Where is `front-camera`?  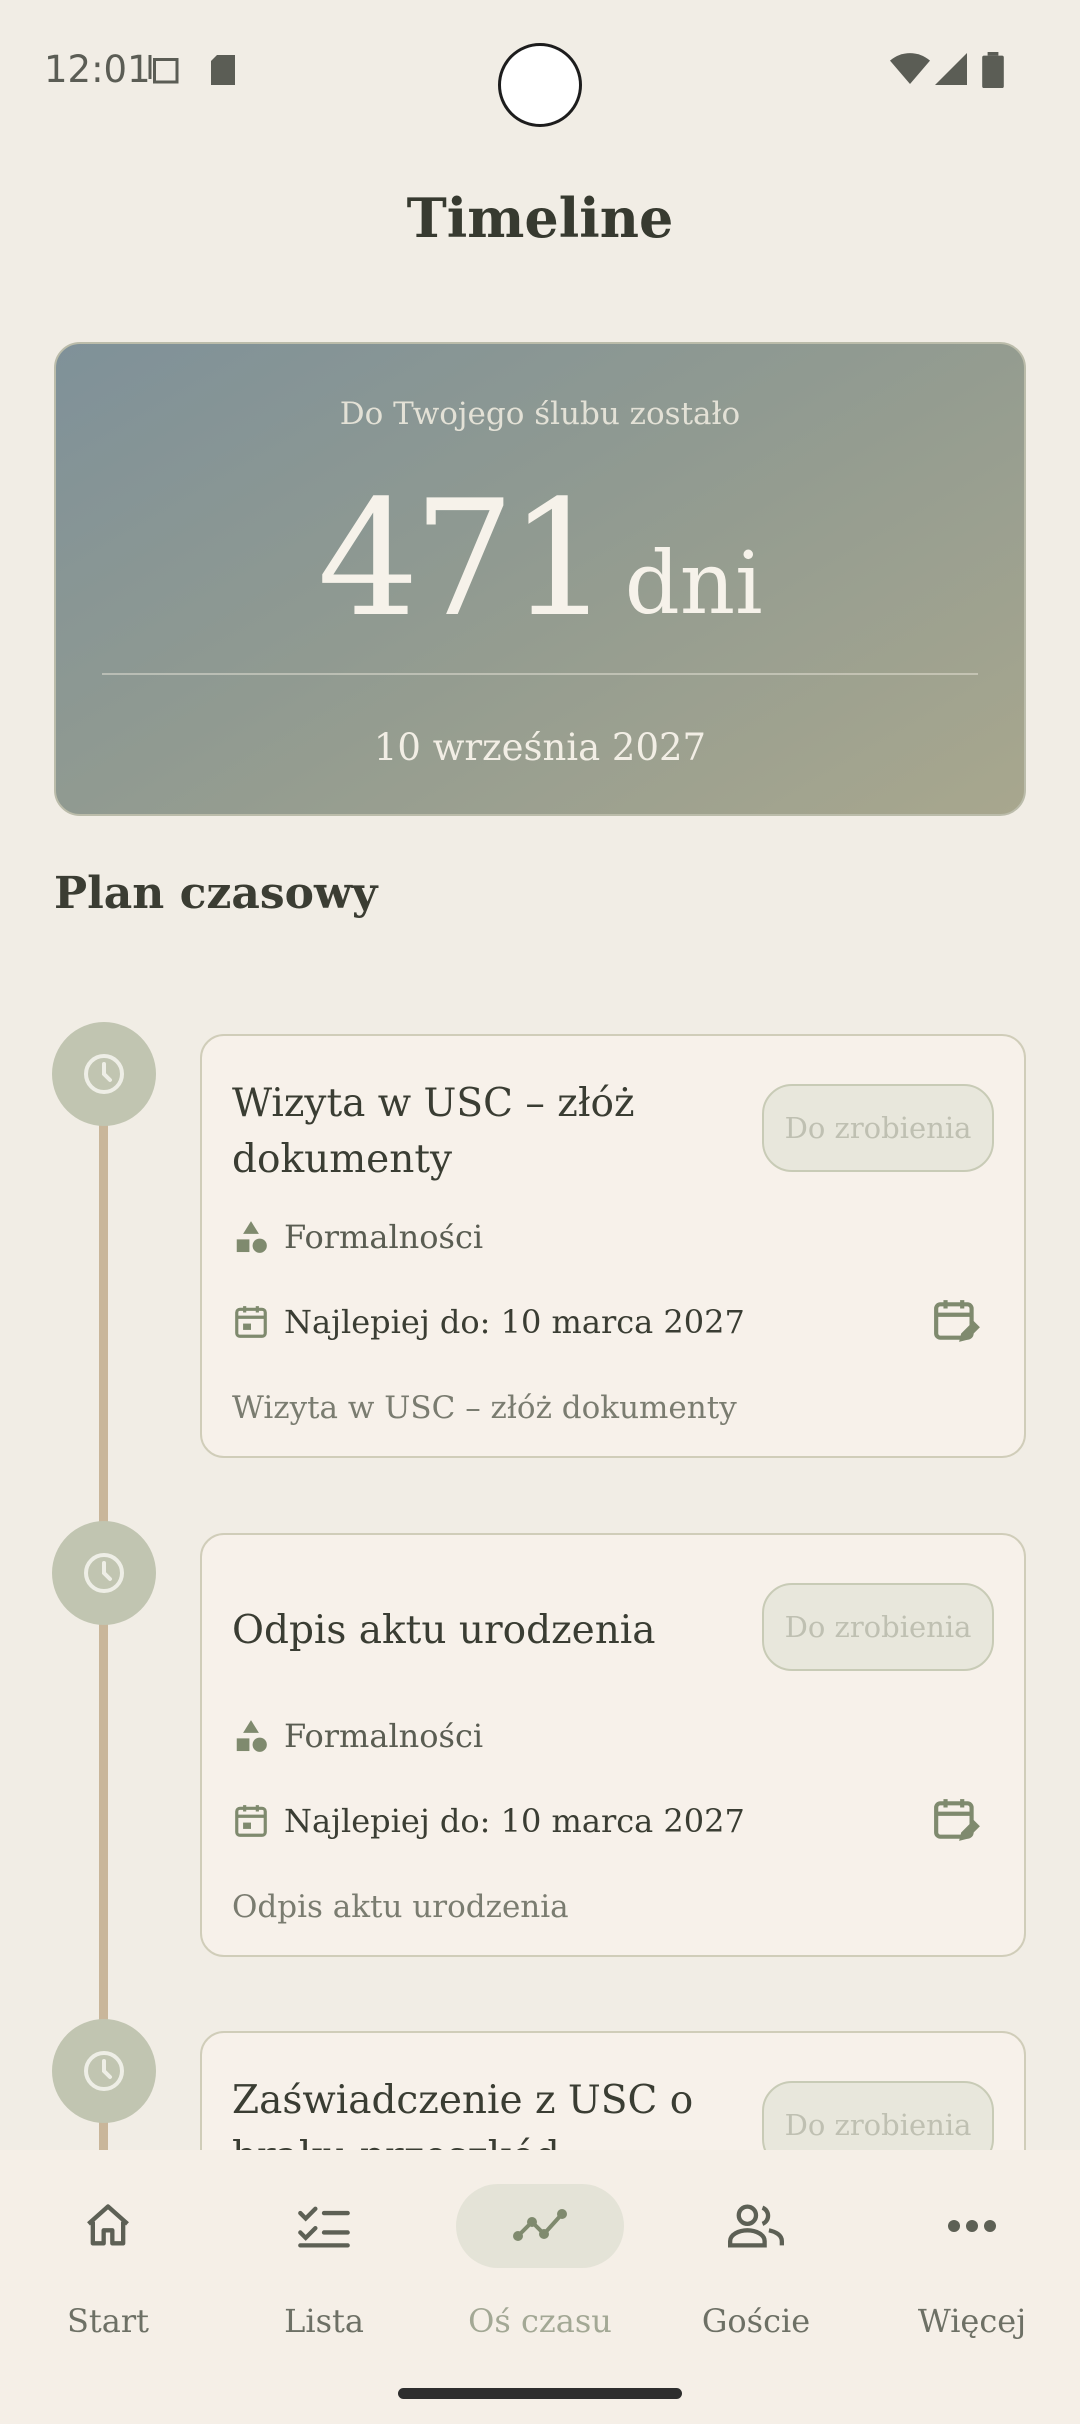
front-camera is located at coordinates (540, 85).